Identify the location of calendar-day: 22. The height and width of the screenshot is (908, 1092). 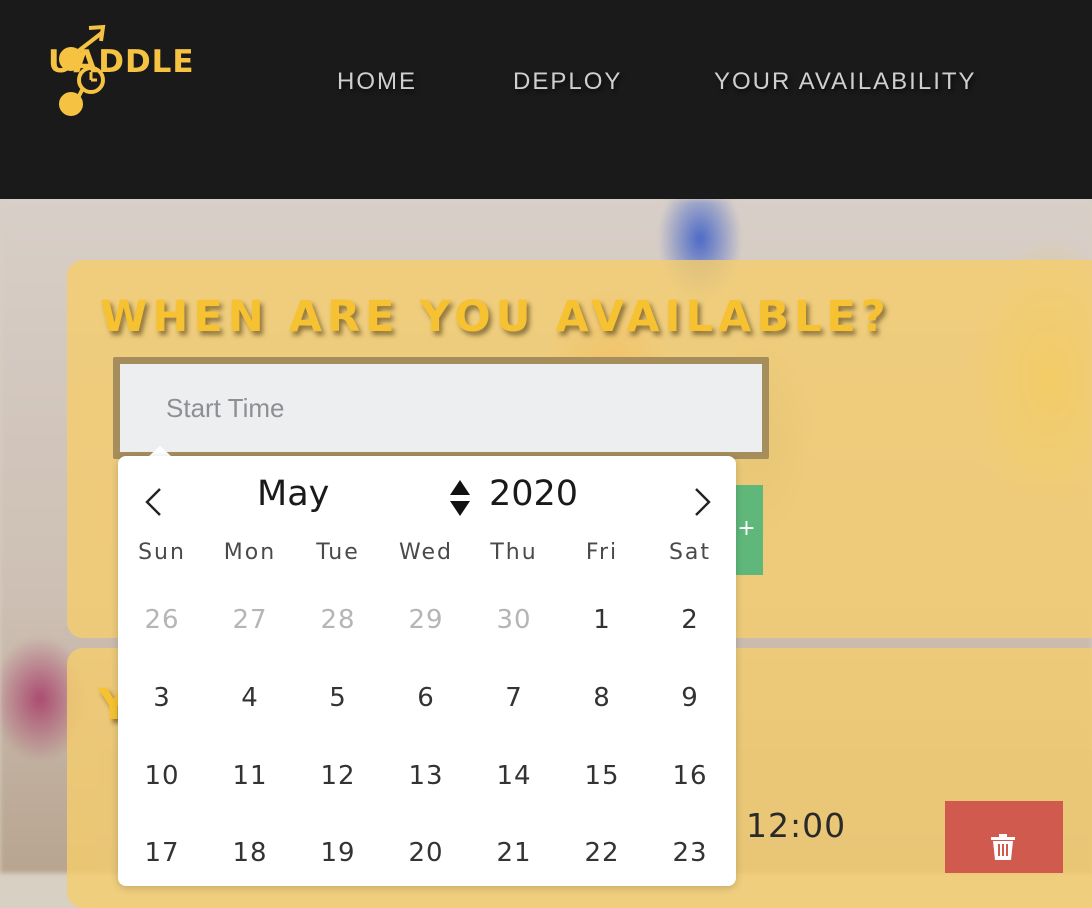
(602, 853).